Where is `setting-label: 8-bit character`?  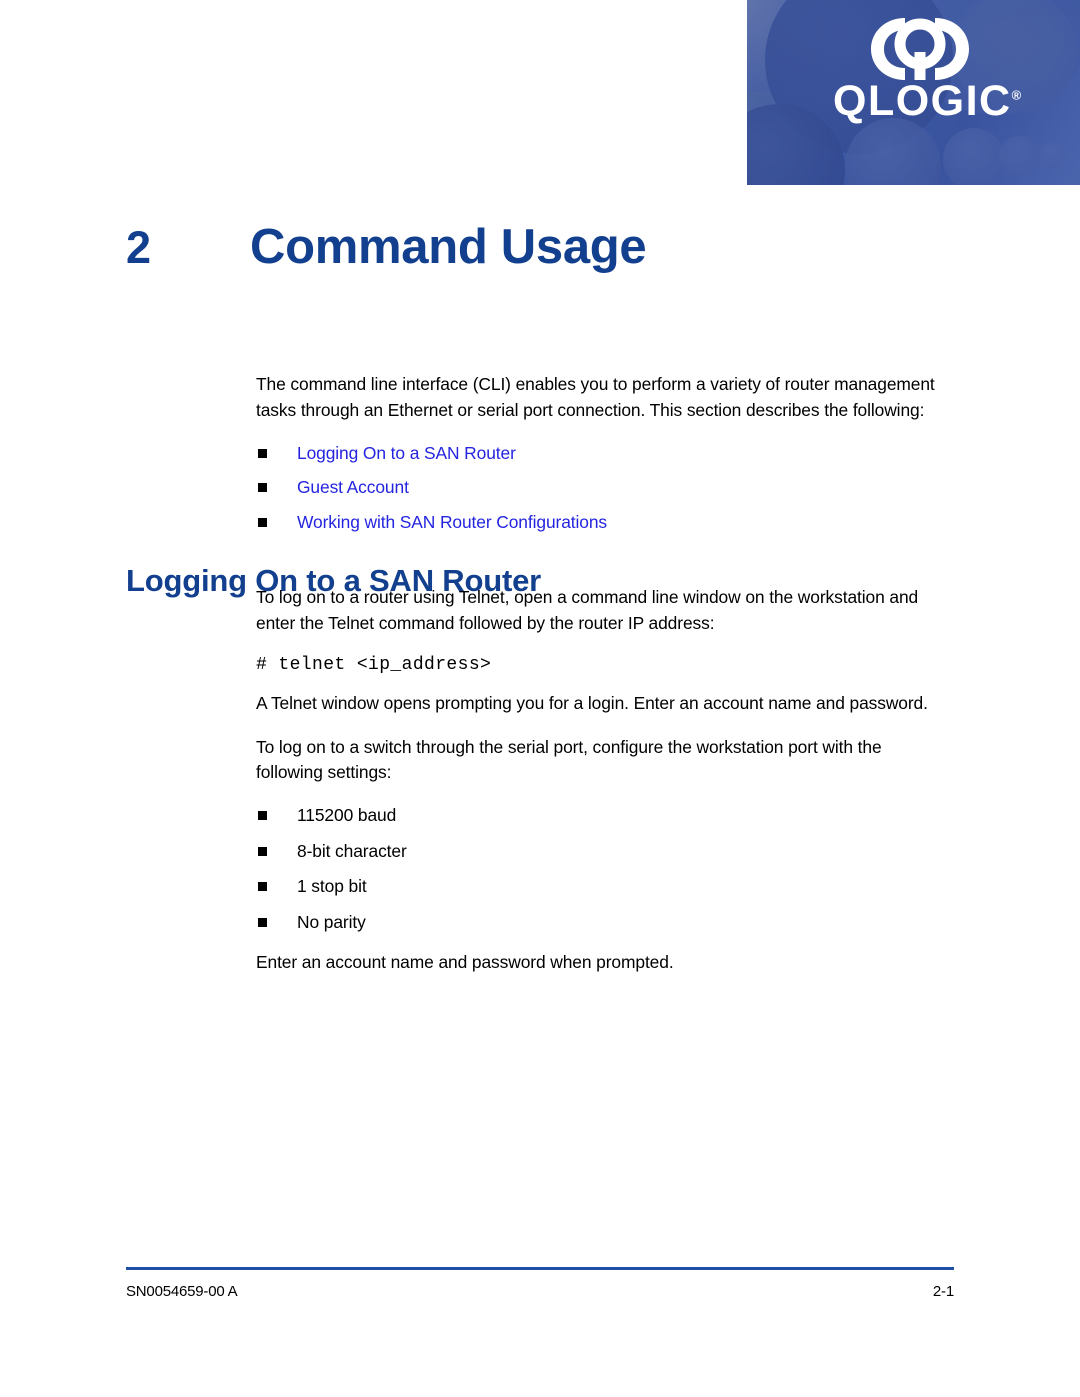
setting-label: 8-bit character is located at coordinates (352, 850).